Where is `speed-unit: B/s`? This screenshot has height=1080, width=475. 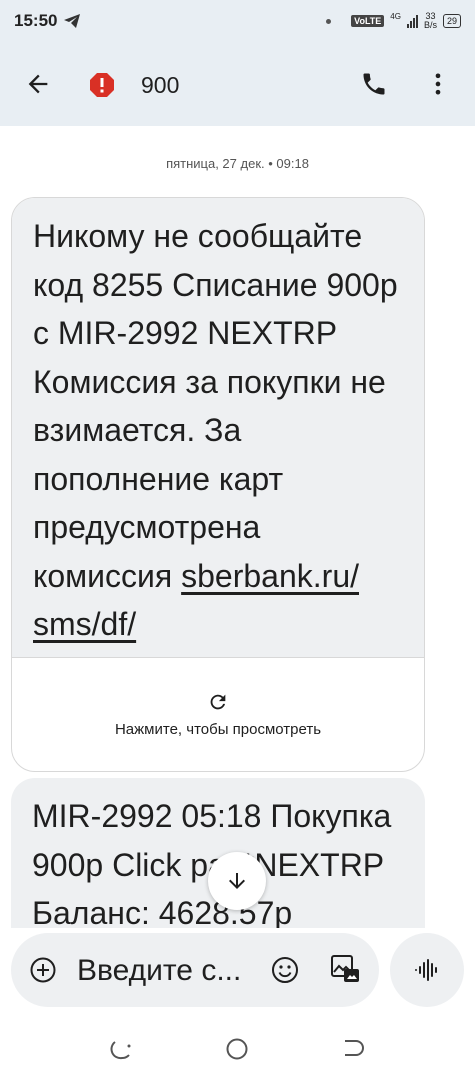
speed-unit: B/s is located at coordinates (430, 25).